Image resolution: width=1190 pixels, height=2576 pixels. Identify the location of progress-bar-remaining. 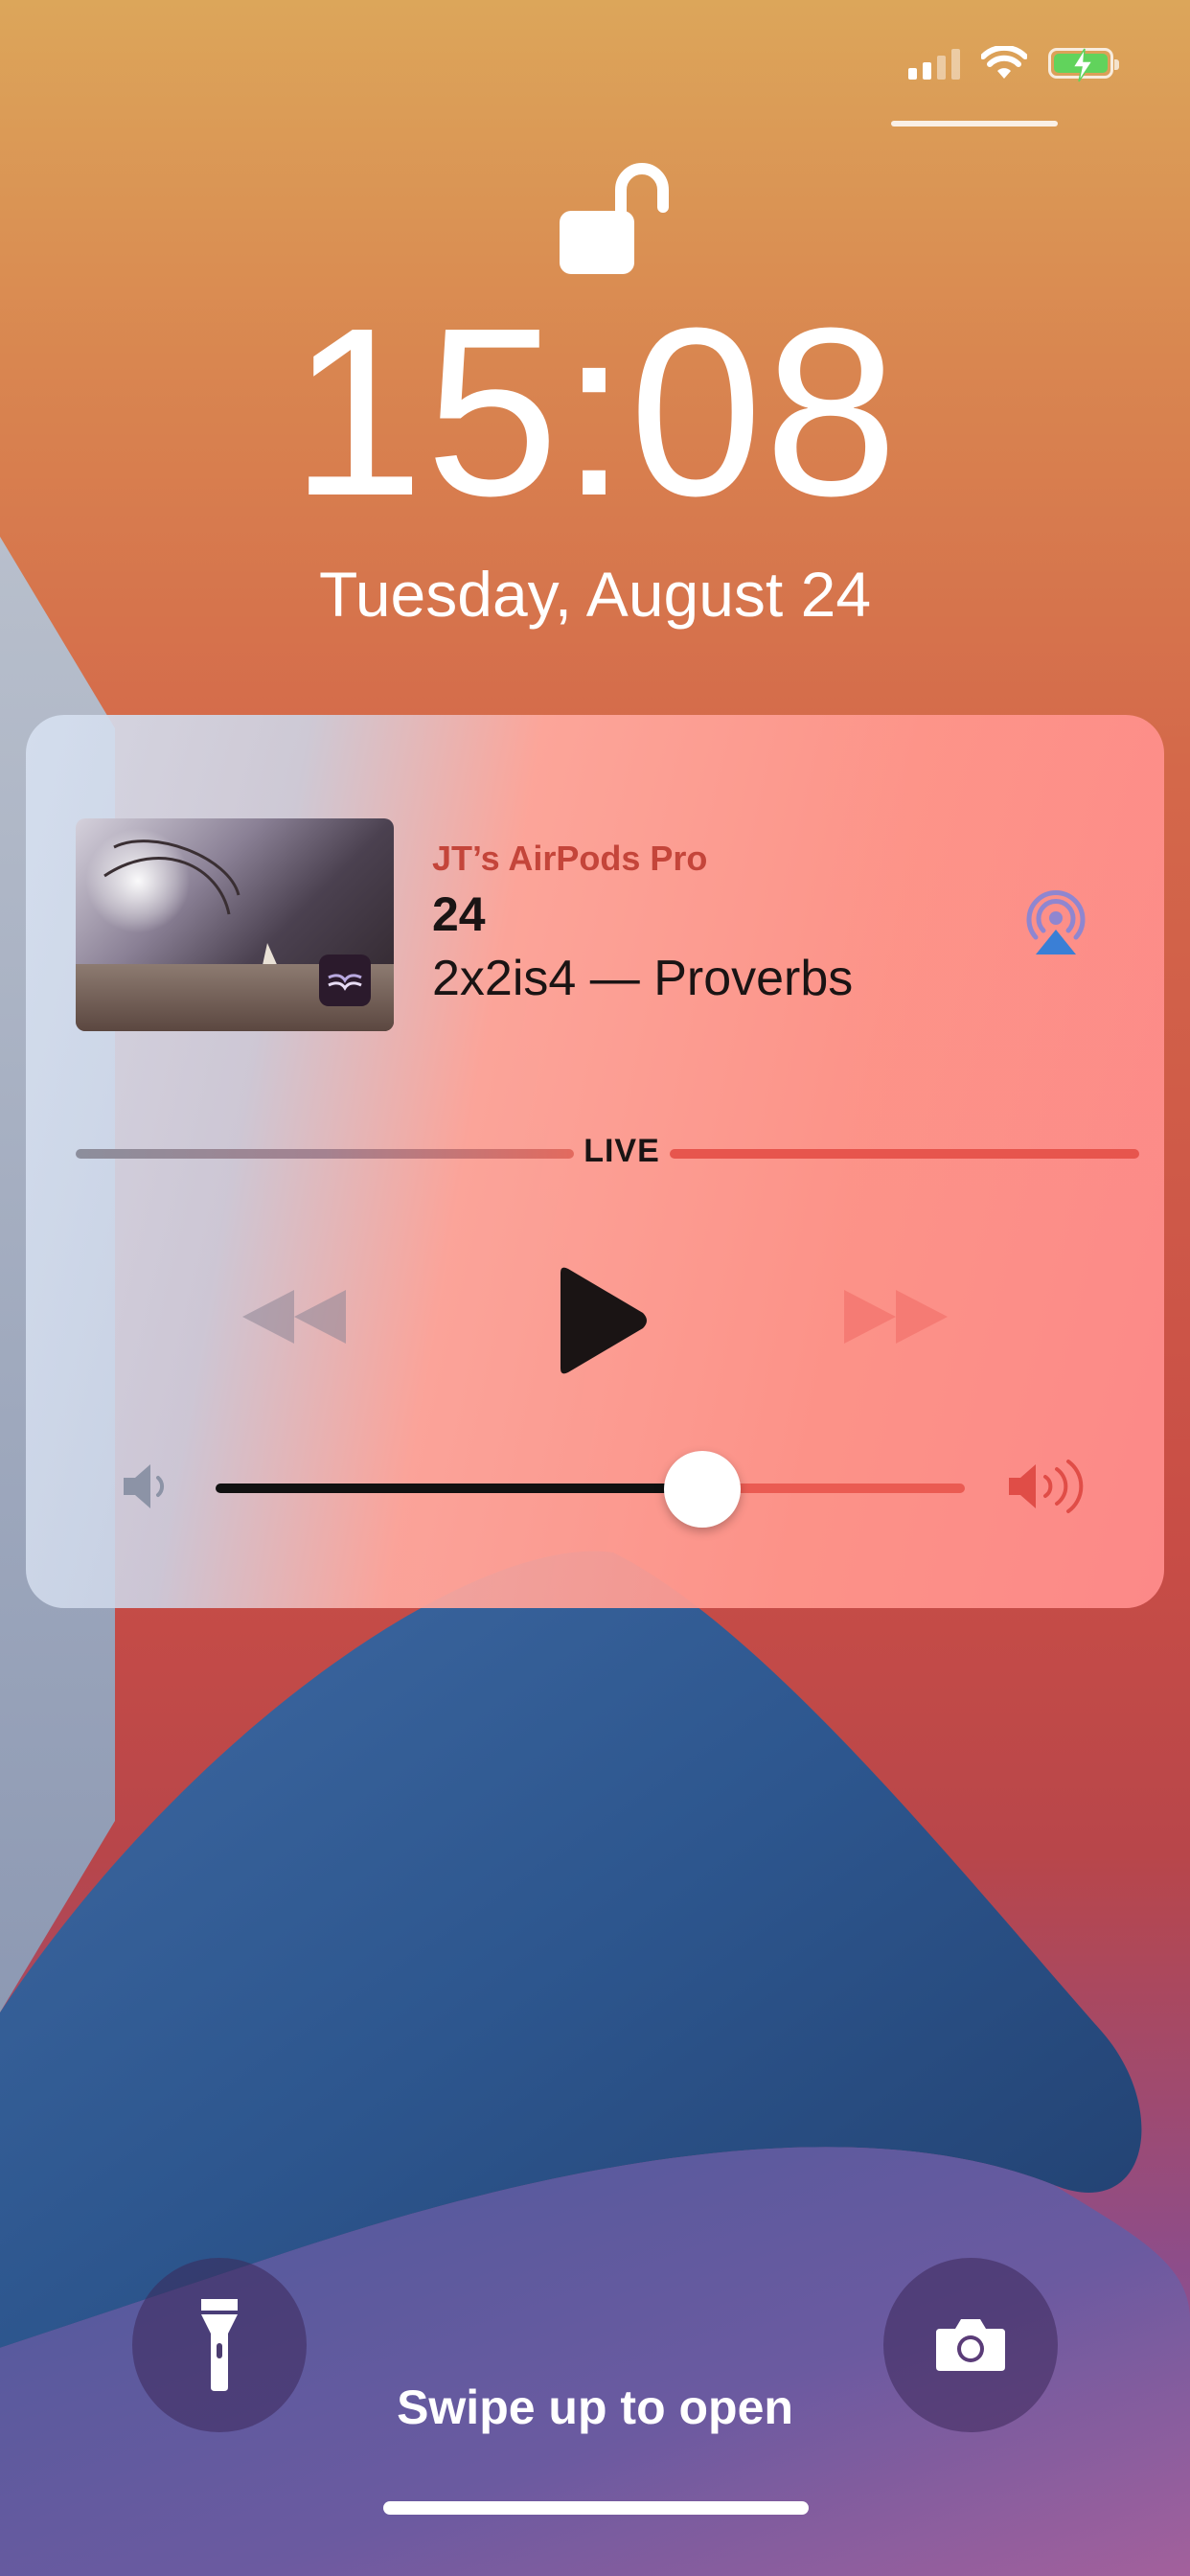
(905, 1154).